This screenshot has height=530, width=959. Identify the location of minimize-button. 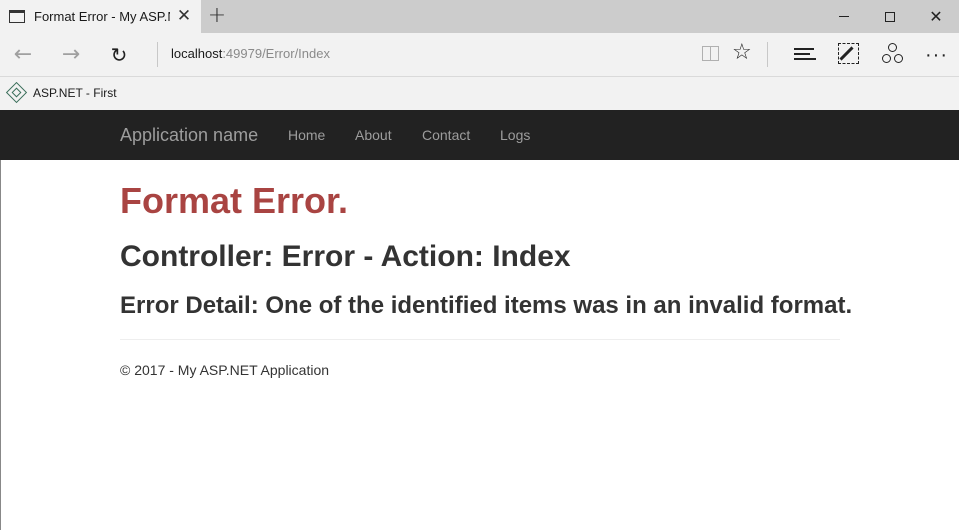
(844, 16).